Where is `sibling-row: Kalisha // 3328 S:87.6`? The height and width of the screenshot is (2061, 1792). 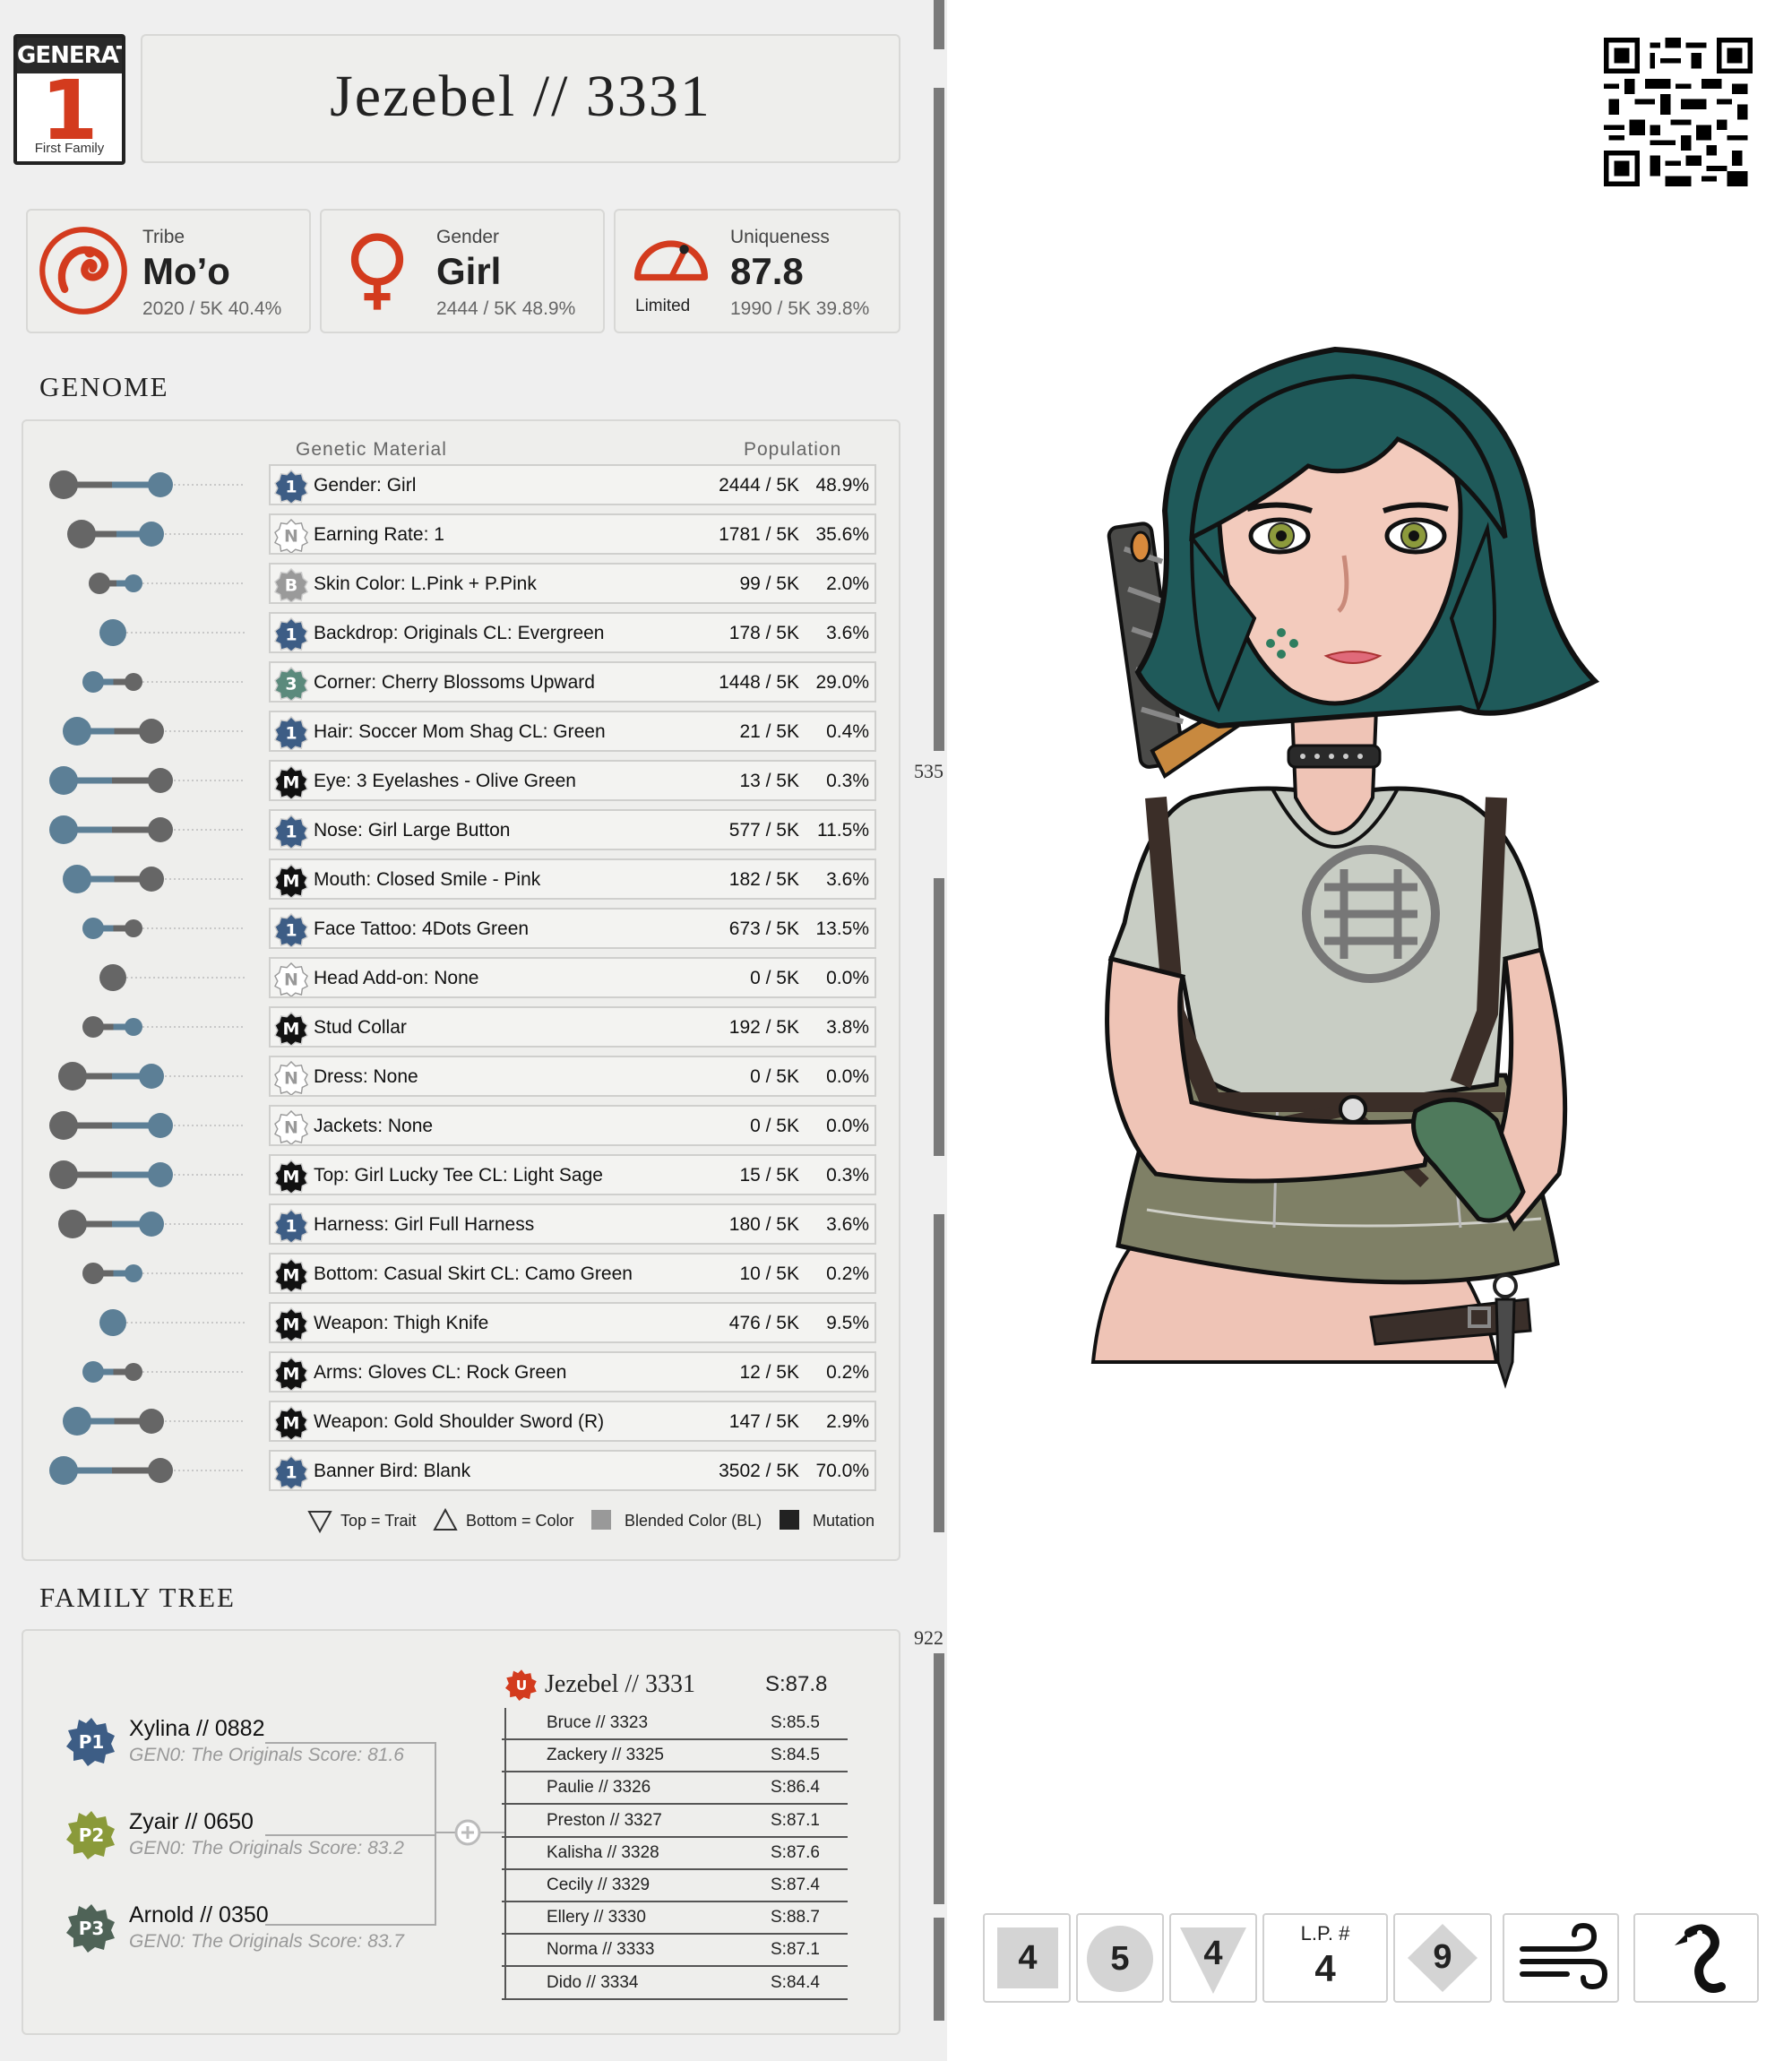 sibling-row: Kalisha // 3328 S:87.6 is located at coordinates (675, 1854).